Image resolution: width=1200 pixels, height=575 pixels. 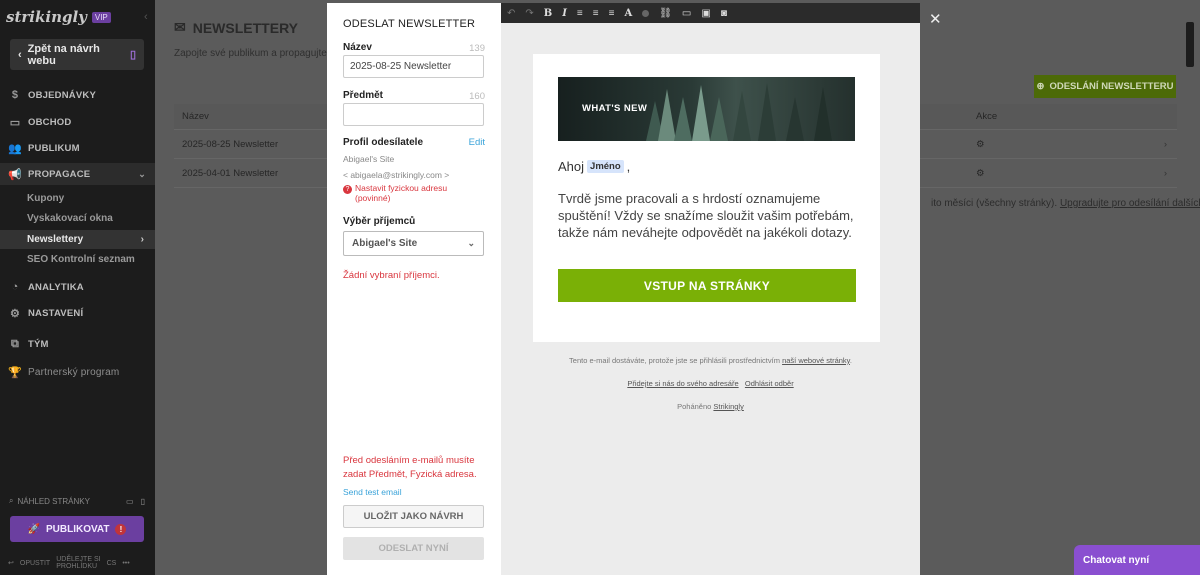 I want to click on upgrade-link: Upgradujte pro odesílání dalších, so click(x=1130, y=203).